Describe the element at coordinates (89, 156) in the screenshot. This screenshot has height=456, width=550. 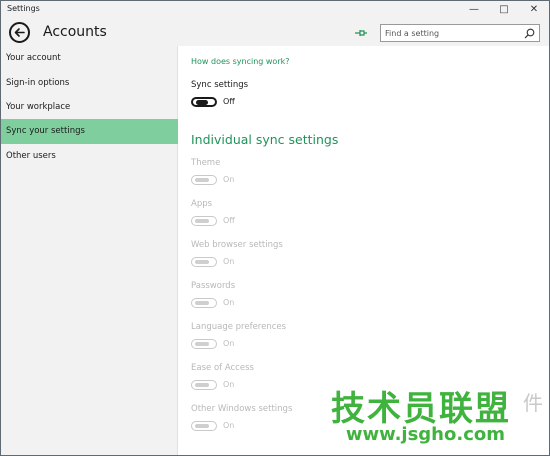
I see `sidebar-item-other-users: Other users` at that location.